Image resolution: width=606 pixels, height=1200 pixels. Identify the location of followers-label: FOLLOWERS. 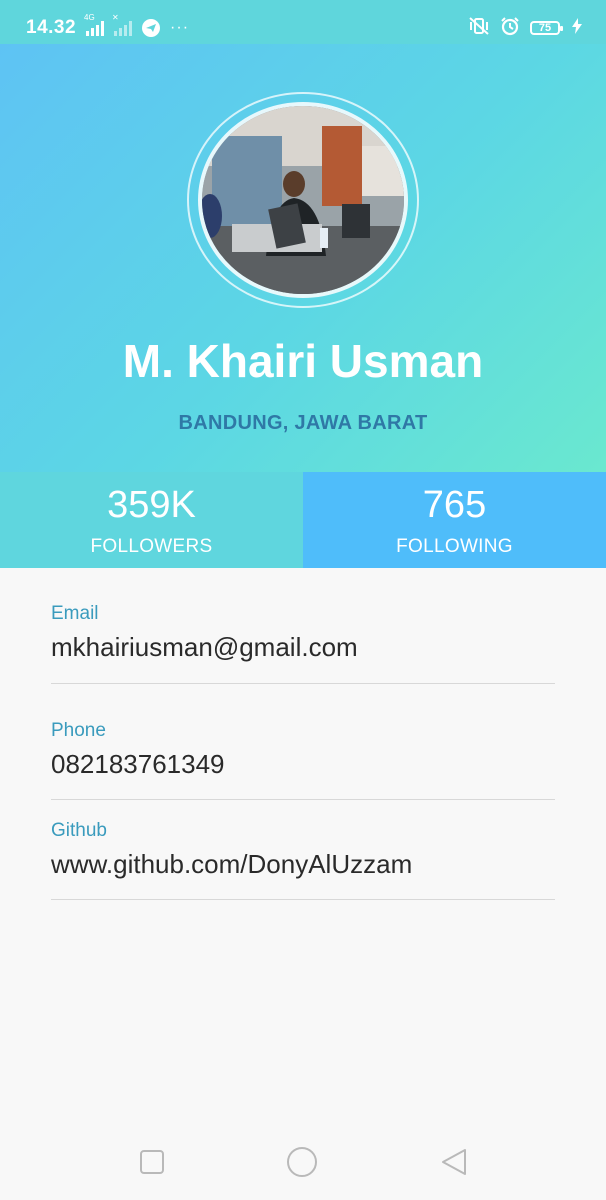
(151, 546).